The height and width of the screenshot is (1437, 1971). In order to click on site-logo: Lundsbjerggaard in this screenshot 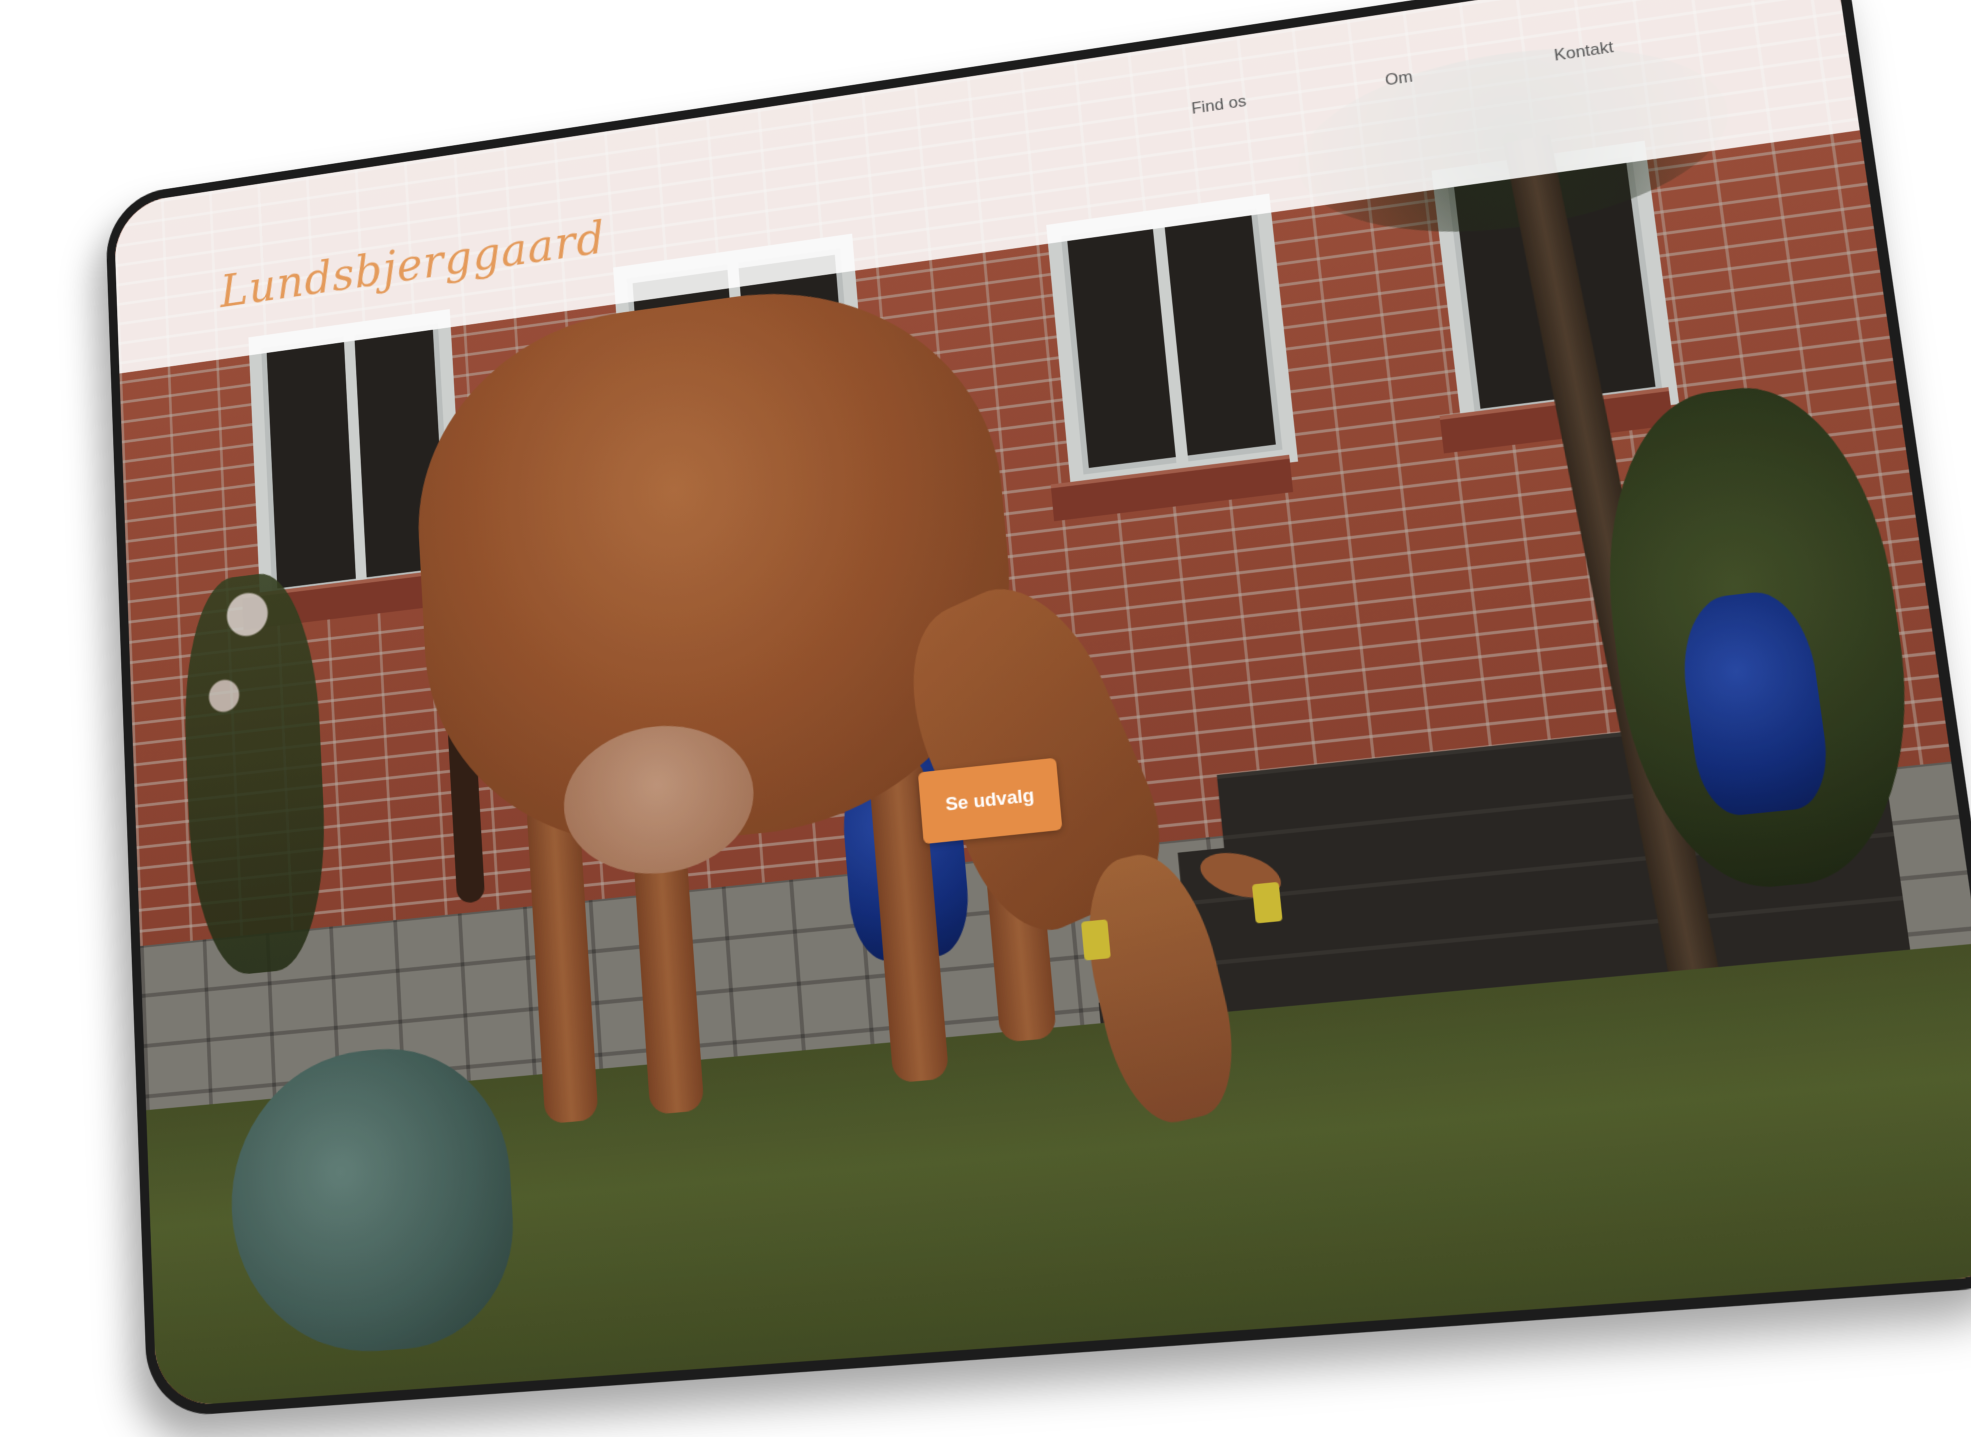, I will do `click(412, 265)`.